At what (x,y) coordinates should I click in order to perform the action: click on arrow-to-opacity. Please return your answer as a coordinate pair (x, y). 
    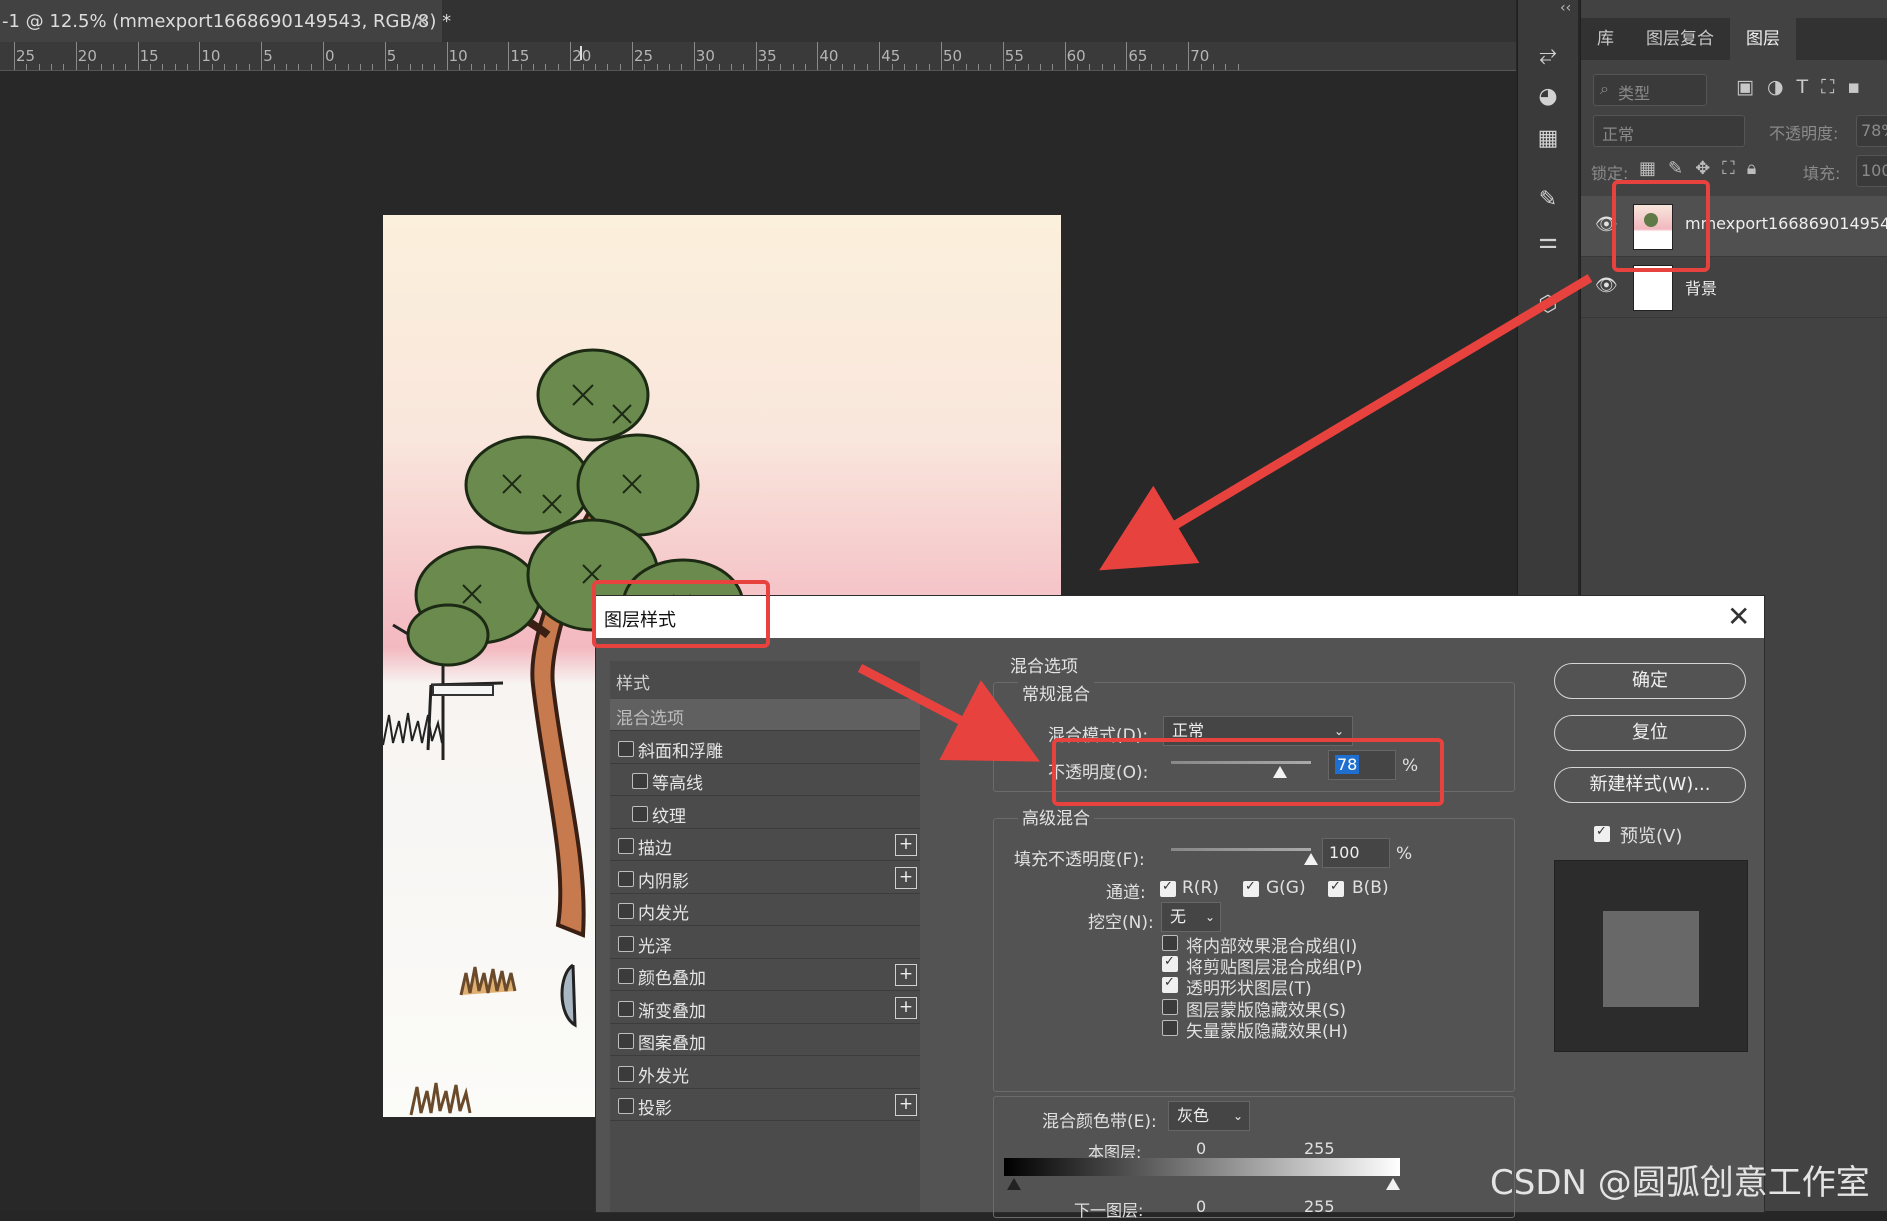
    Looking at the image, I should click on (948, 713).